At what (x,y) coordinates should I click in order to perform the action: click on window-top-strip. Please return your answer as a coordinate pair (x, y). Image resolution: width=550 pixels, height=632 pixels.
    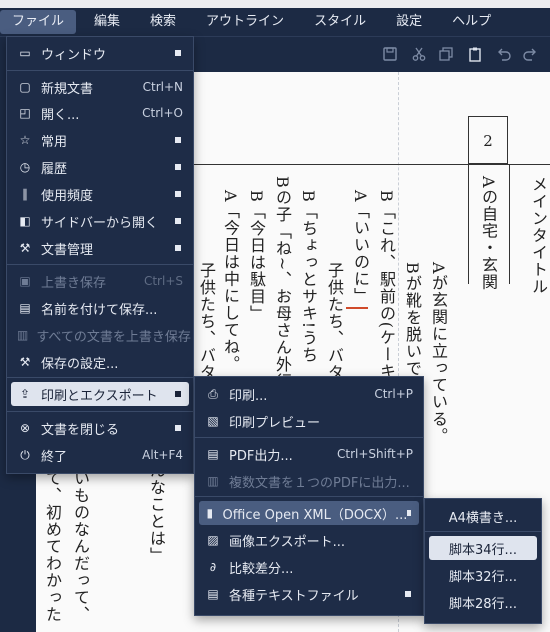
    Looking at the image, I should click on (275, 4).